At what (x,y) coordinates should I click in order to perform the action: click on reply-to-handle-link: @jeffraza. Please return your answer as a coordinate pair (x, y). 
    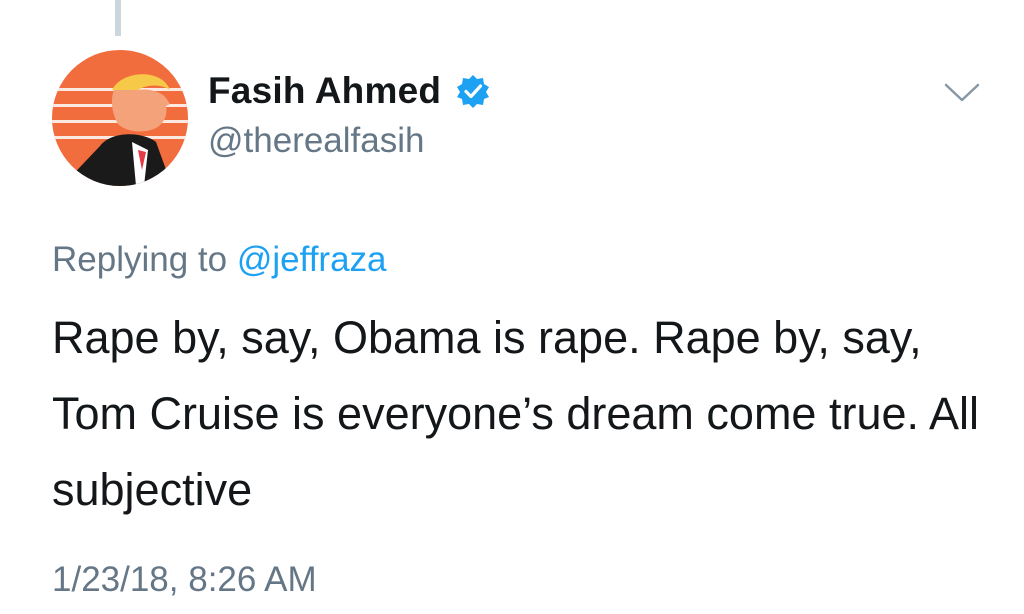
    Looking at the image, I should click on (312, 259).